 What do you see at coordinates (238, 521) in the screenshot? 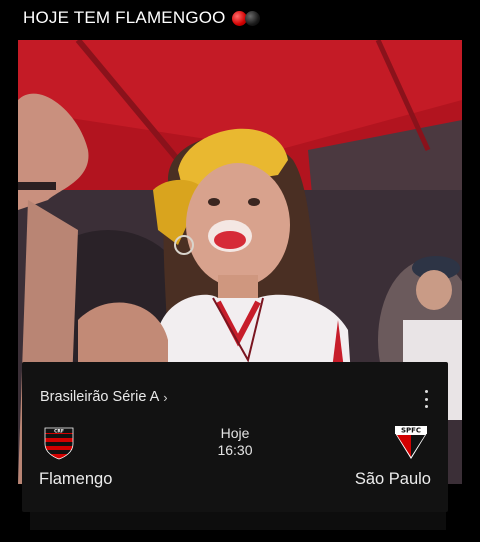
I see `card-shadow-bar` at bounding box center [238, 521].